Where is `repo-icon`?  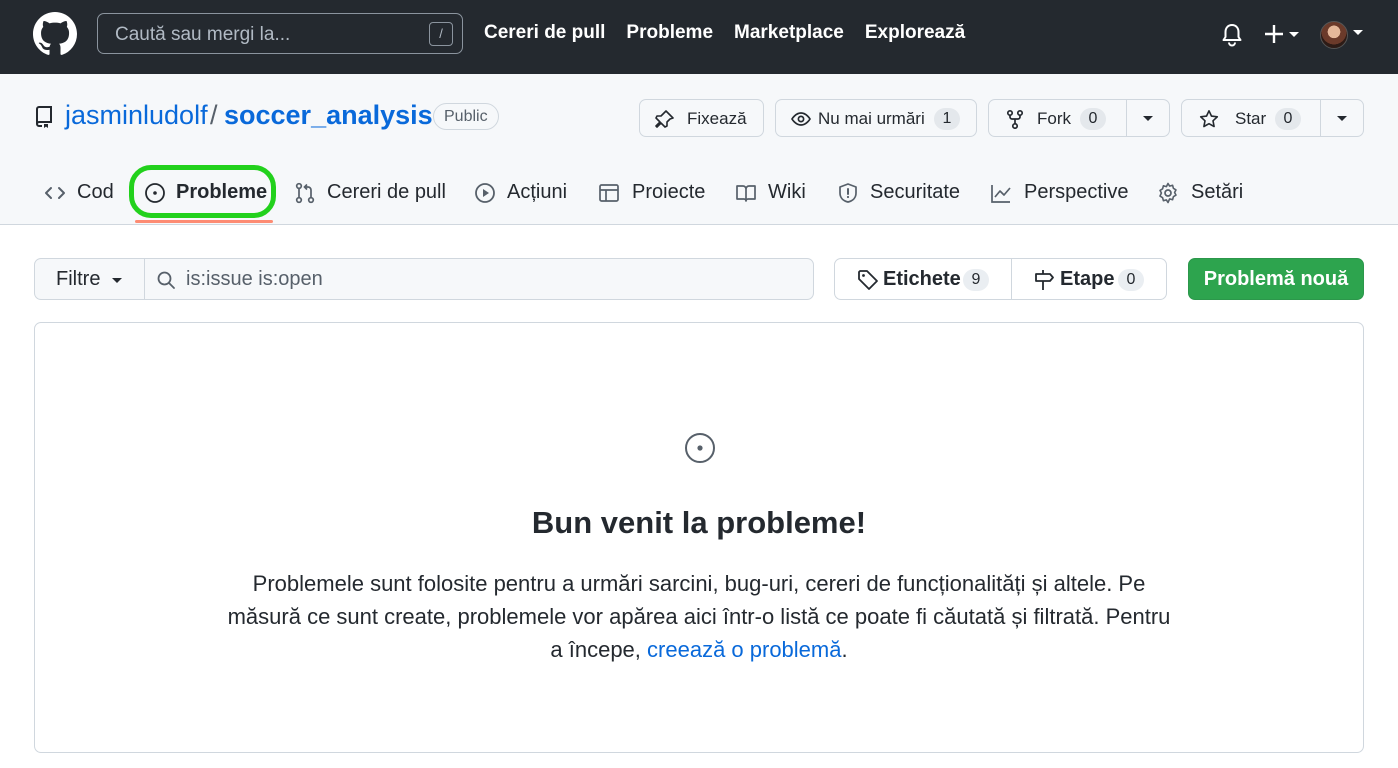
repo-icon is located at coordinates (44, 117).